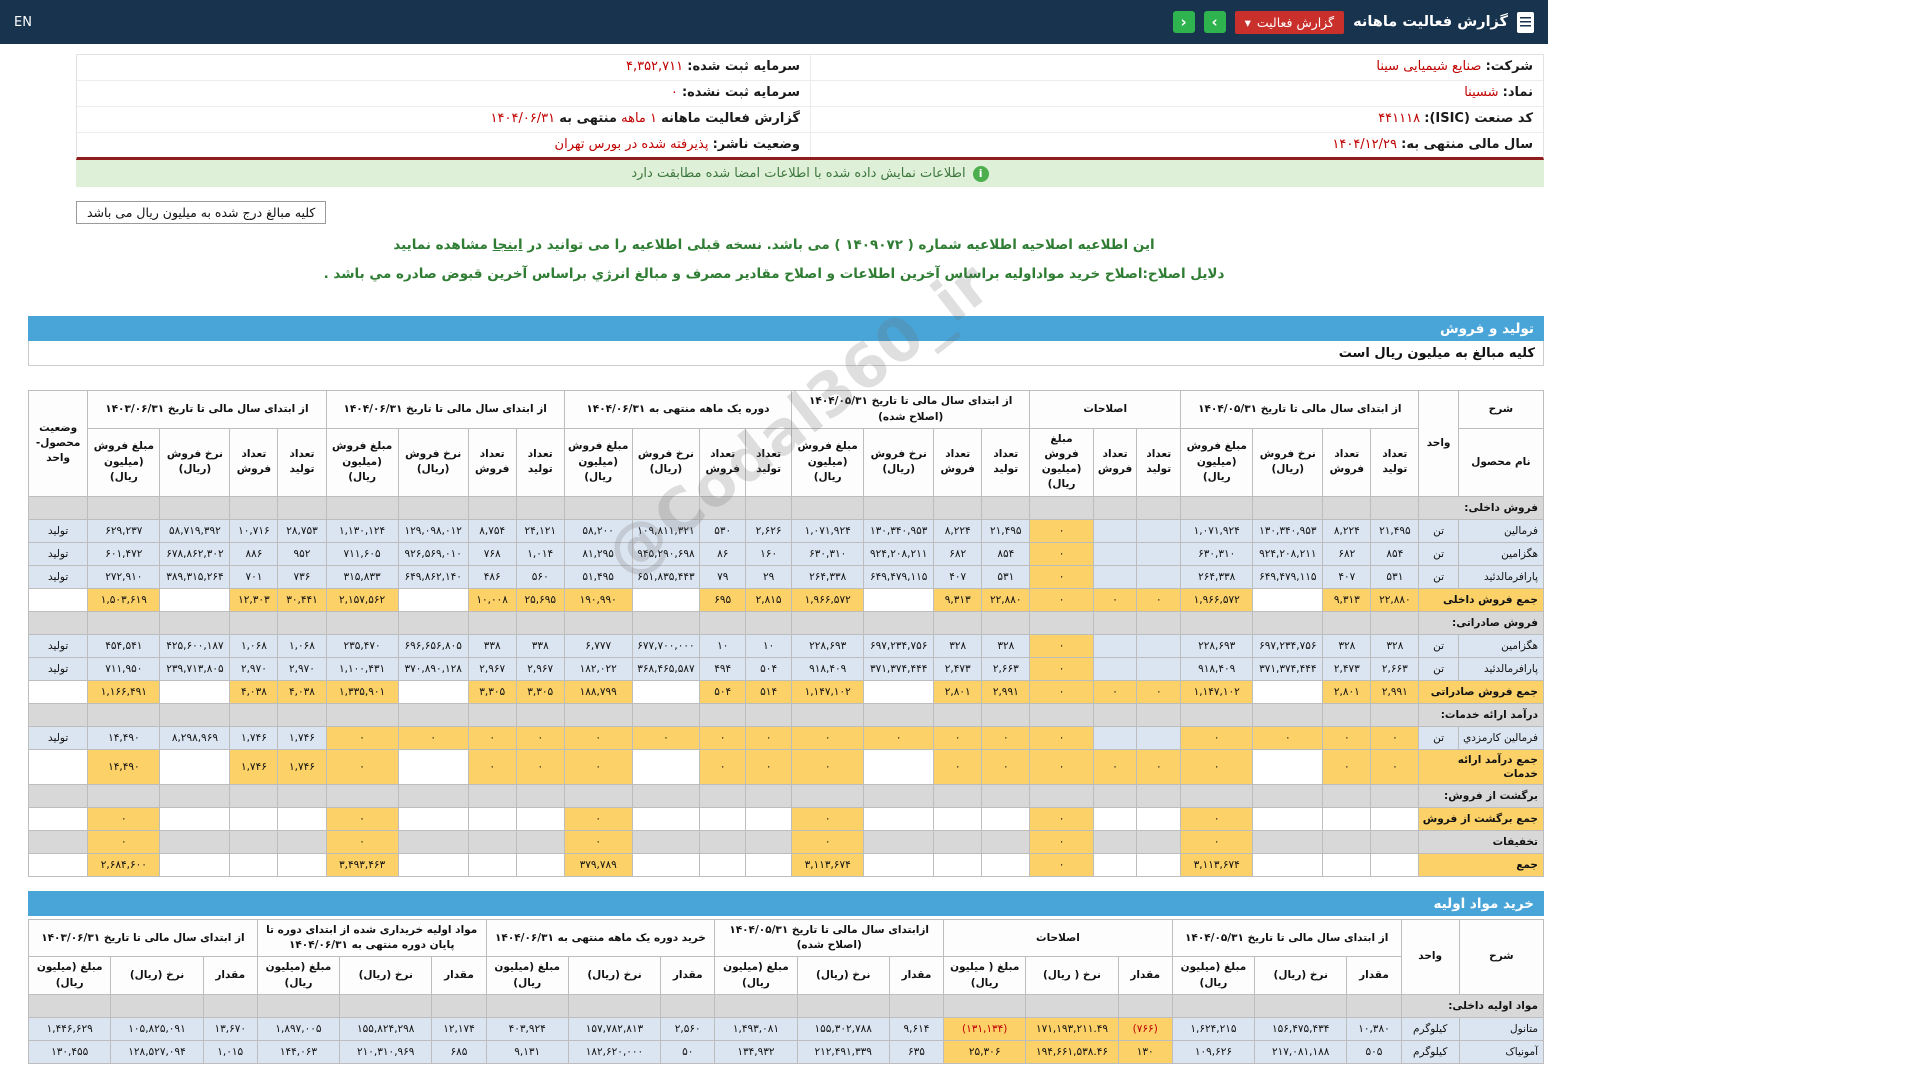  Describe the element at coordinates (508, 245) in the screenshot. I see `previous-version-link: اینجا` at that location.